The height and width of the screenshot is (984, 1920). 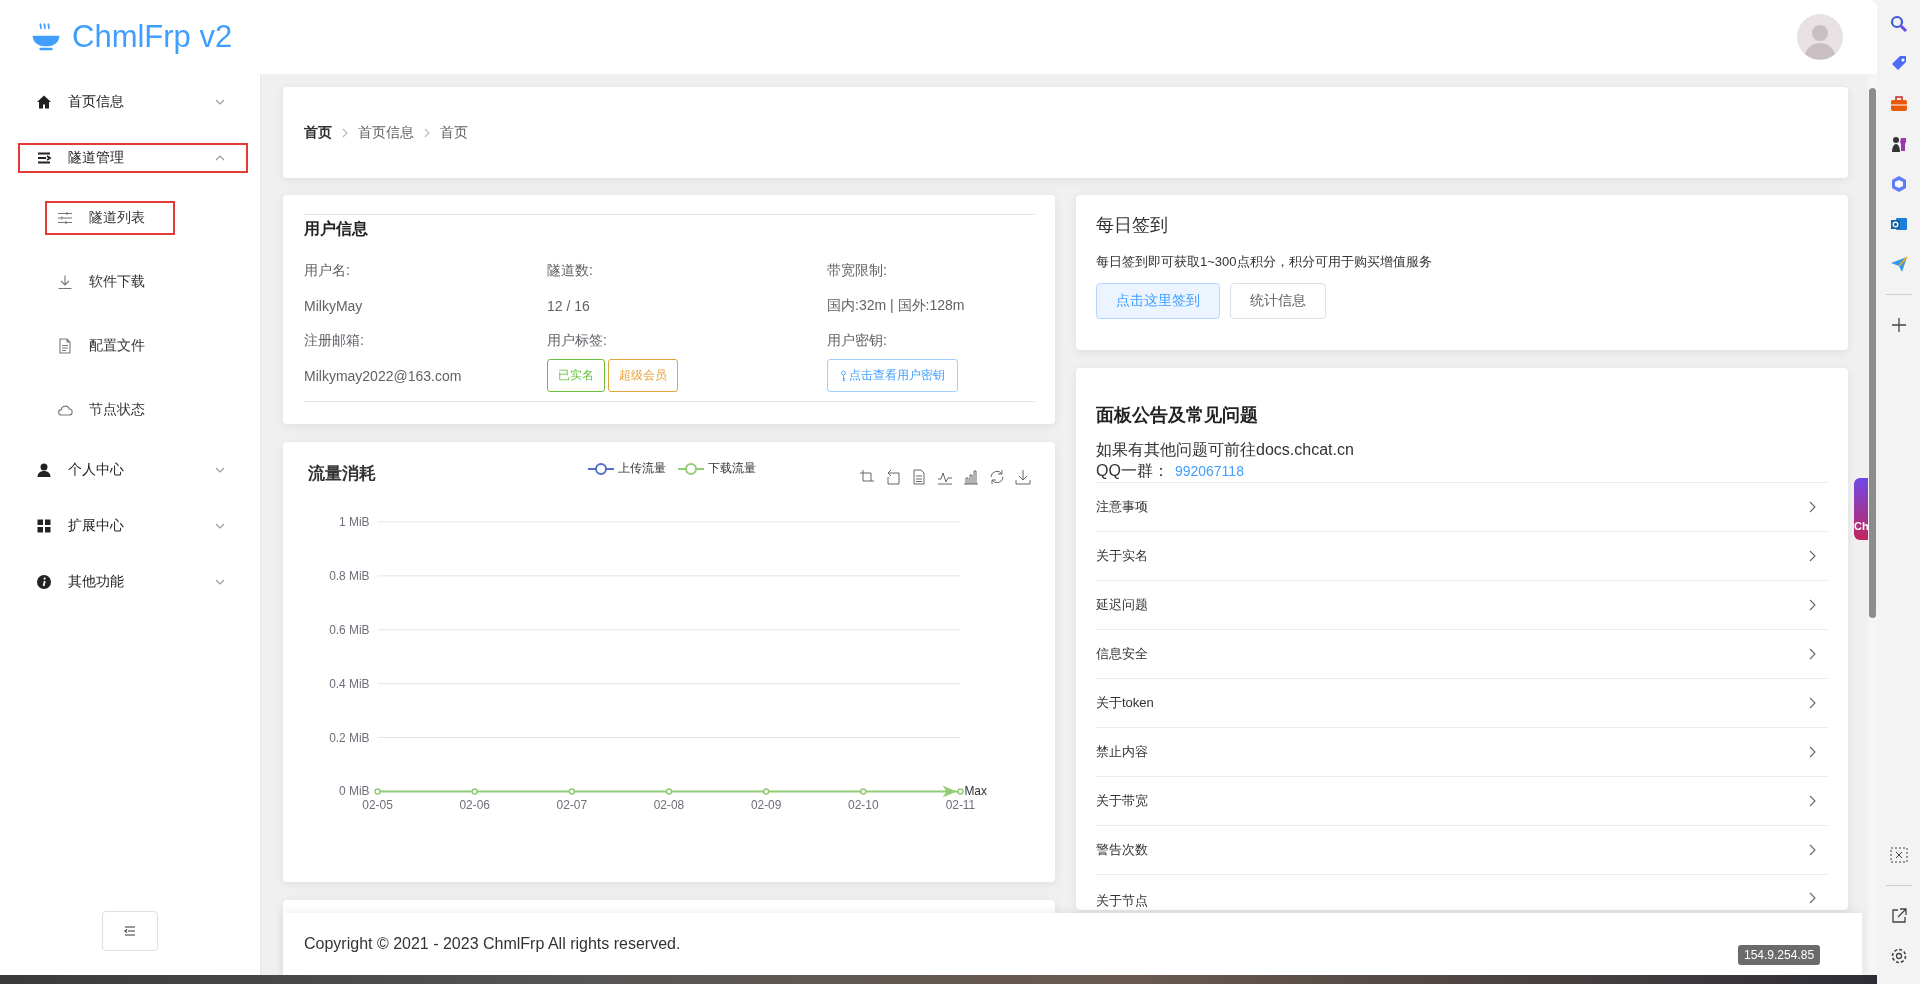 I want to click on x-tick-label: 02-06, so click(x=474, y=805).